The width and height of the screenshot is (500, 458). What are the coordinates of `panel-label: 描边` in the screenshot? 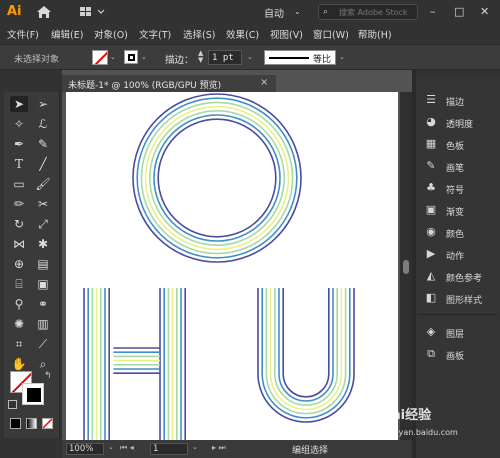 It's located at (455, 103).